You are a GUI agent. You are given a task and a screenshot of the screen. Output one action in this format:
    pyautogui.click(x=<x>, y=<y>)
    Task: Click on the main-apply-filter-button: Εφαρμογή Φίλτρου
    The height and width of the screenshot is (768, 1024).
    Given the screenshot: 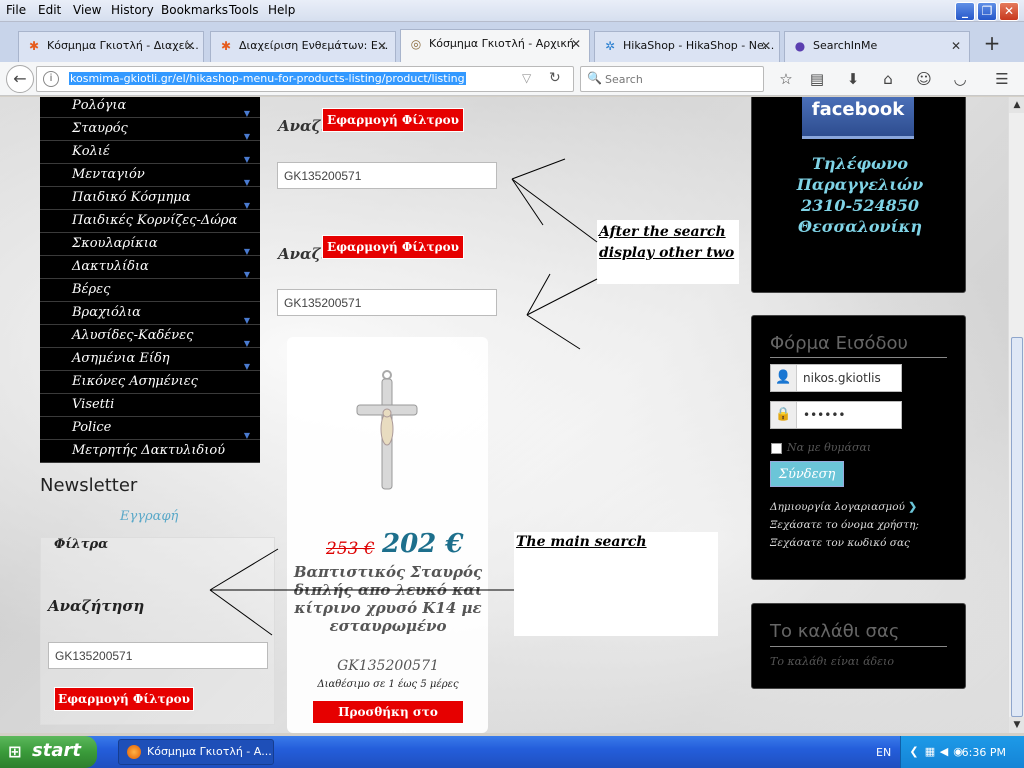 What is the action you would take?
    pyautogui.click(x=124, y=699)
    